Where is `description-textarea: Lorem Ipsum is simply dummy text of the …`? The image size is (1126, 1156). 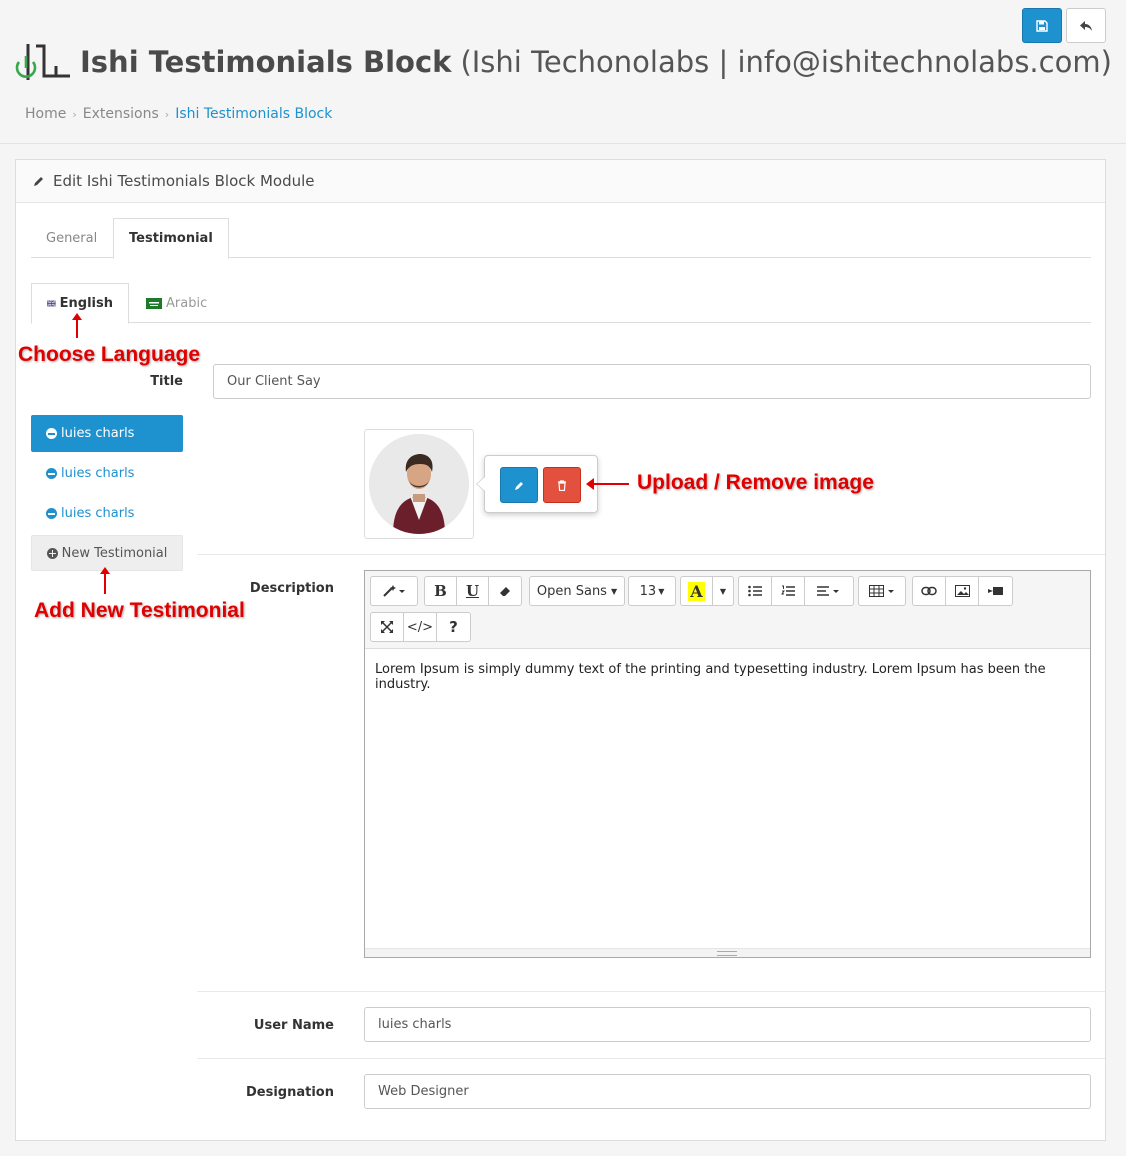
description-textarea: Lorem Ipsum is simply dummy text of the … is located at coordinates (727, 677).